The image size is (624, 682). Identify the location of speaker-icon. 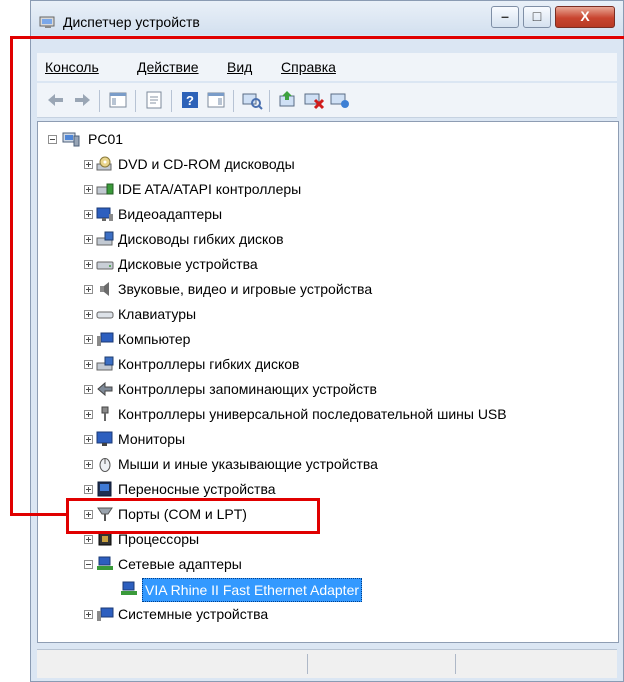
(104, 289).